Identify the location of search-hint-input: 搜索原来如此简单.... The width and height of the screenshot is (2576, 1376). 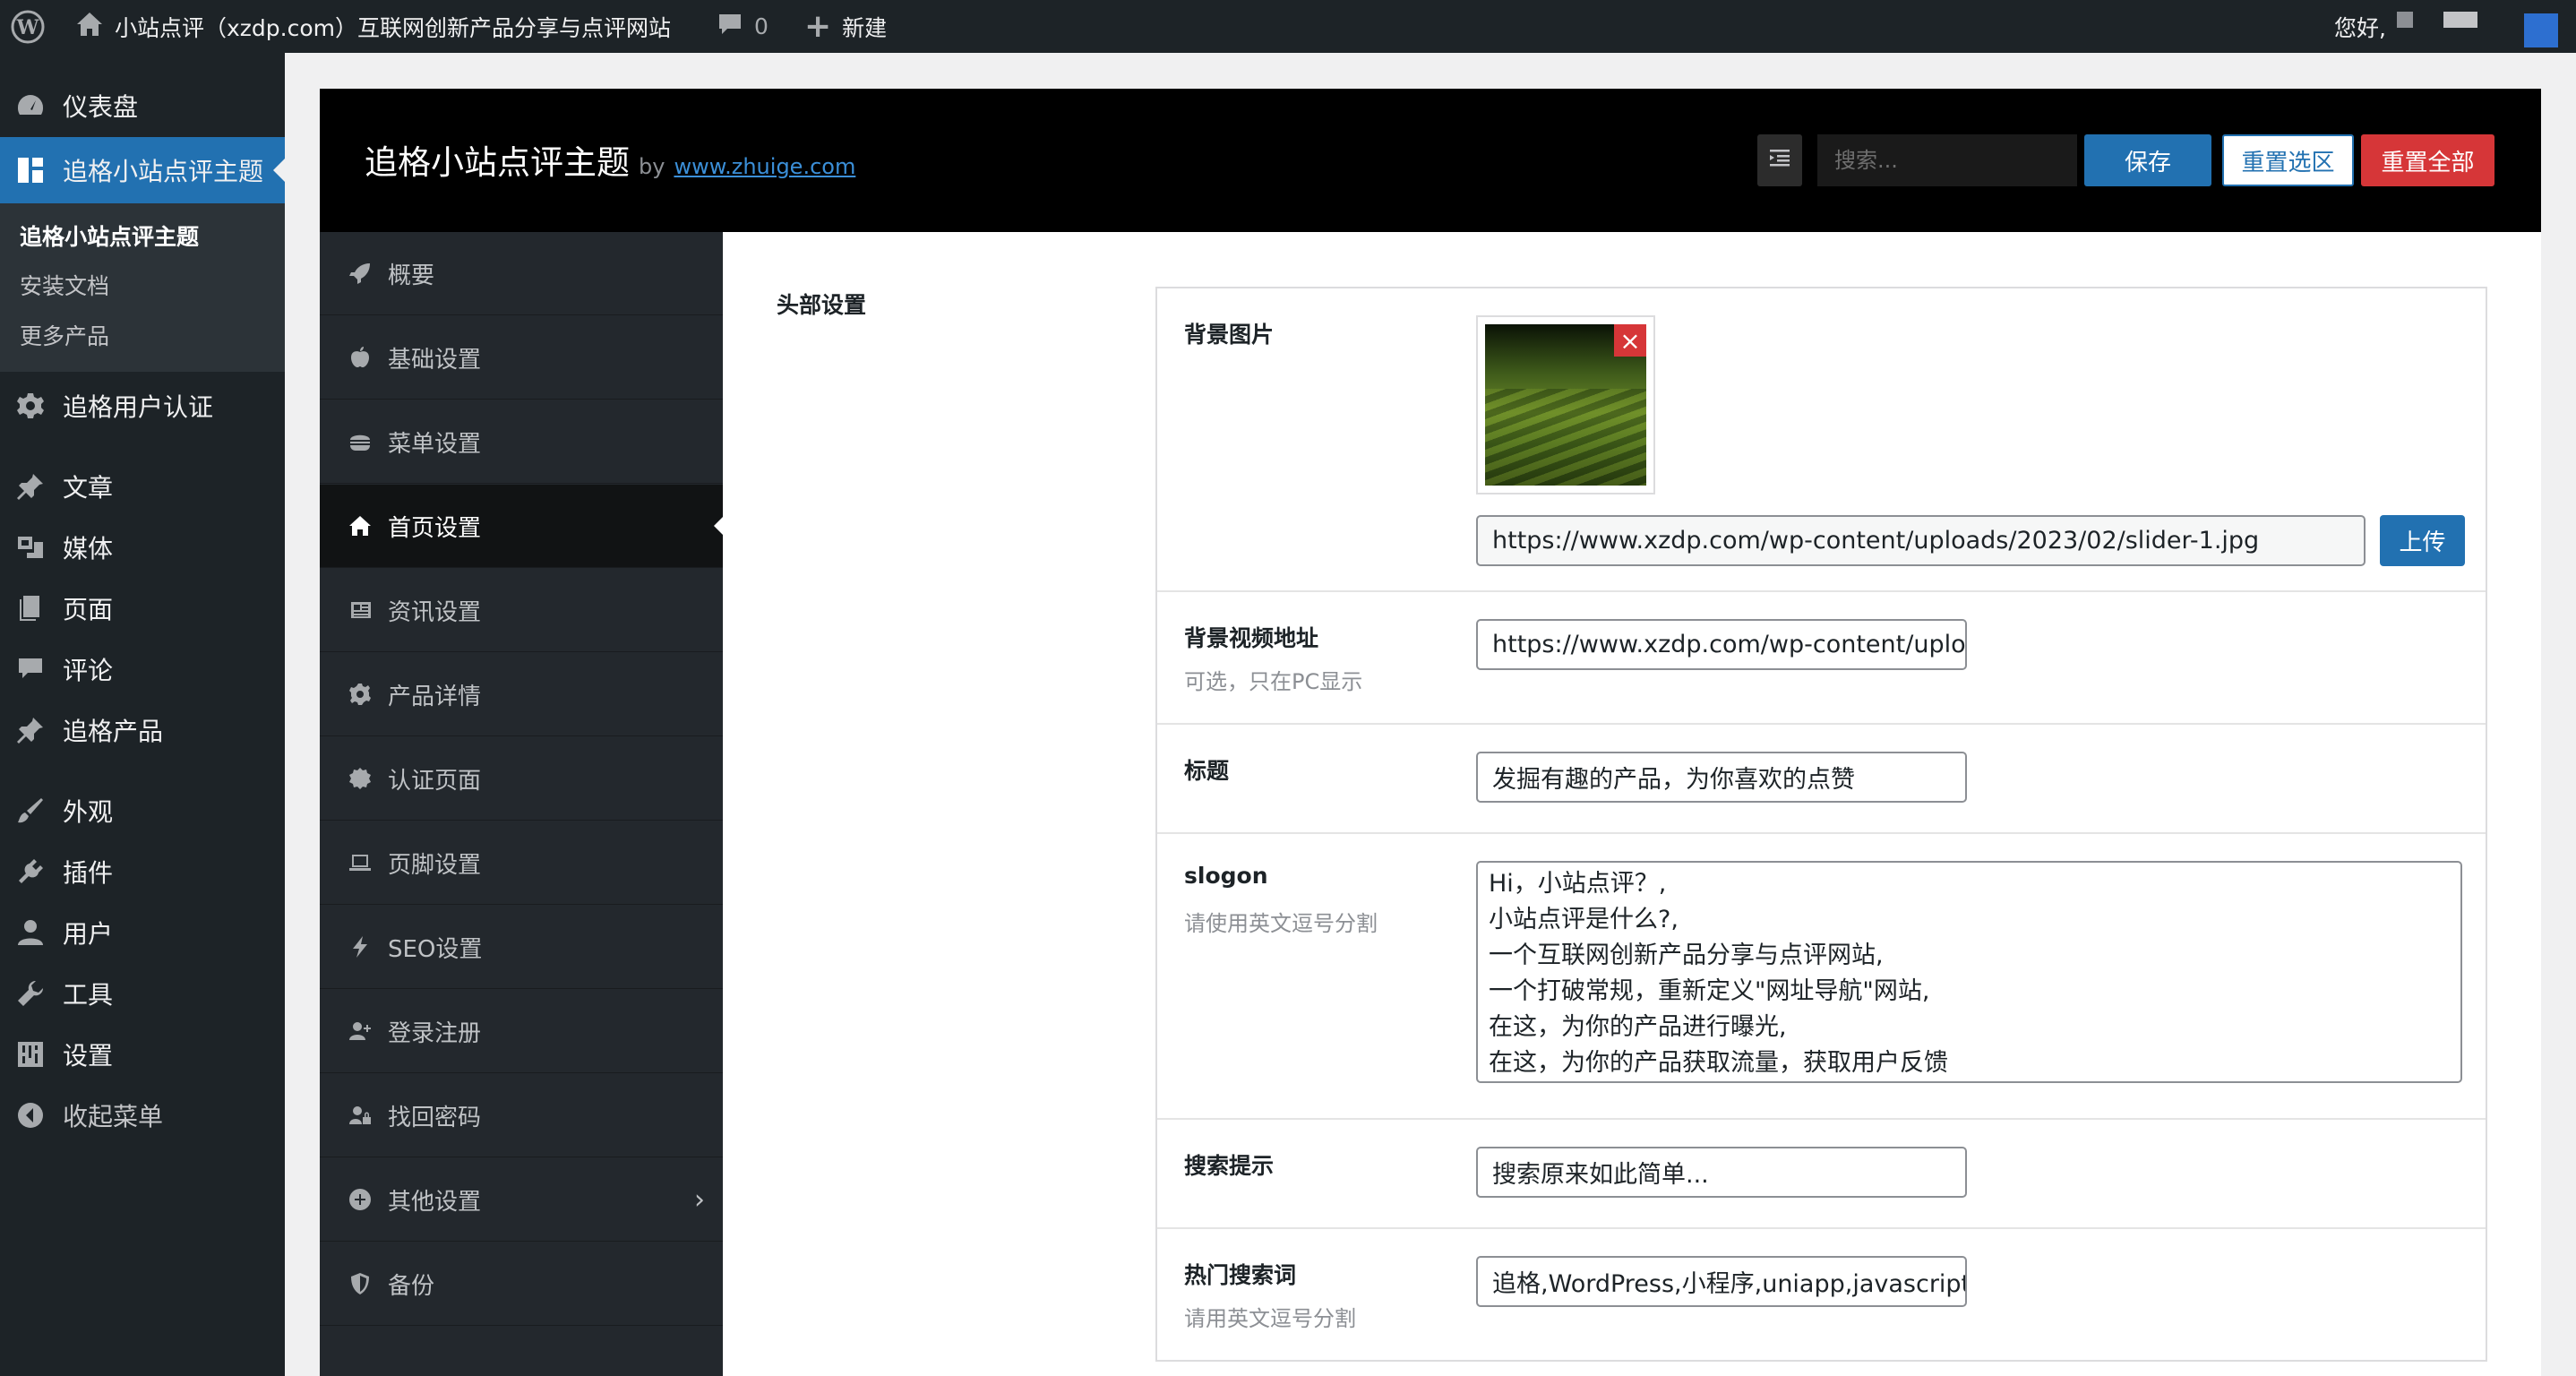
(1721, 1172).